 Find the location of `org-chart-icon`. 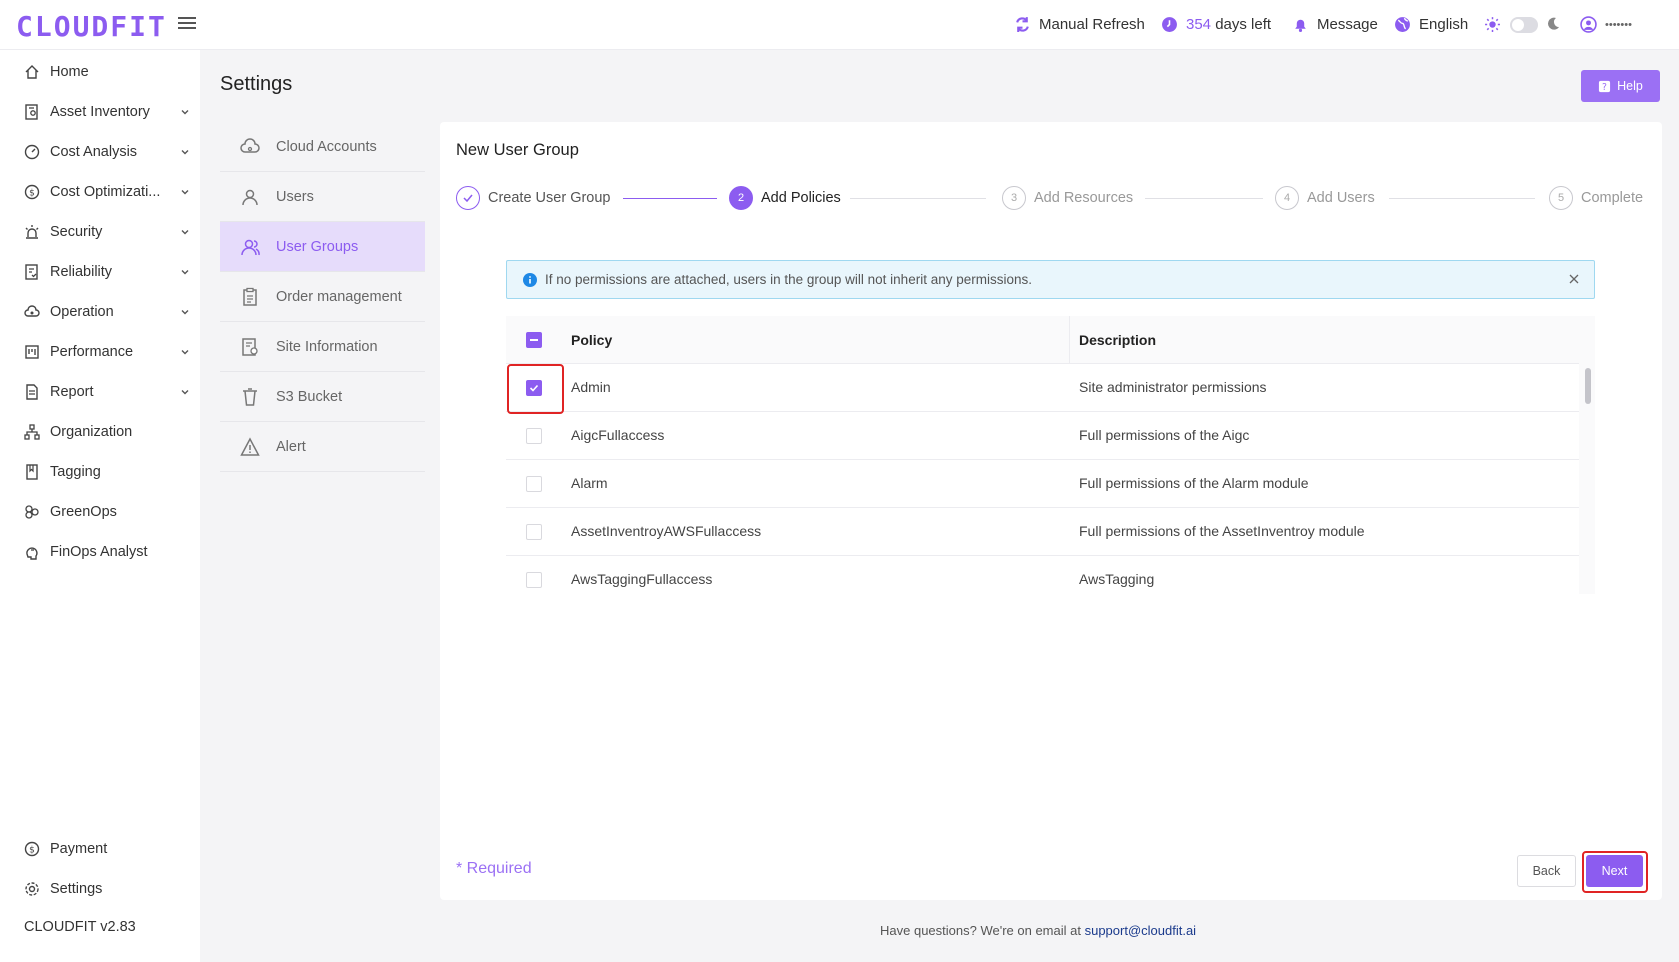

org-chart-icon is located at coordinates (32, 432).